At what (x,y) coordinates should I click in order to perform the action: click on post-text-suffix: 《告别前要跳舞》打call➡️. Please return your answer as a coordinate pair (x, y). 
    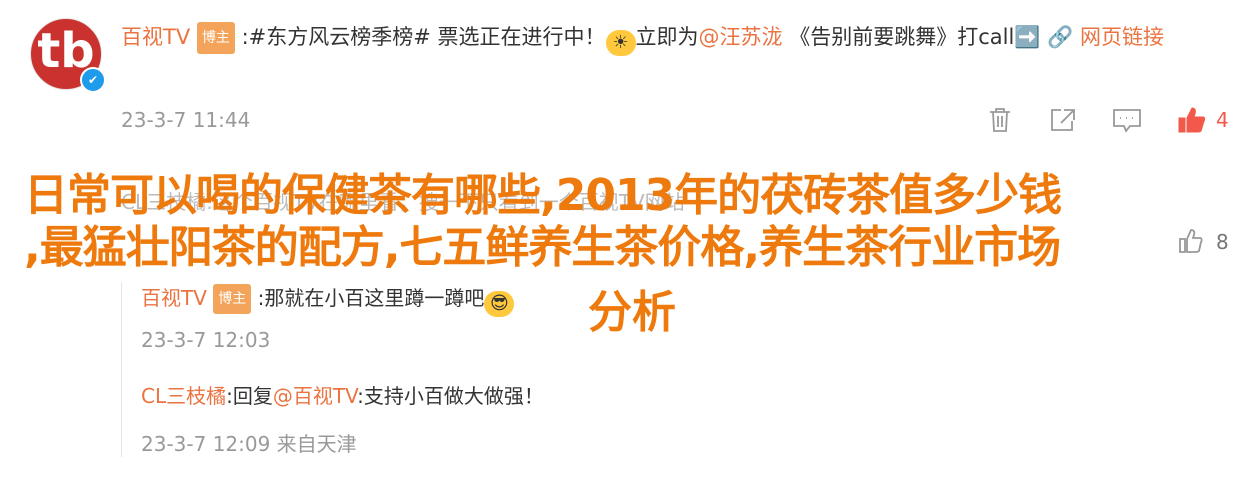
    Looking at the image, I should click on (911, 37).